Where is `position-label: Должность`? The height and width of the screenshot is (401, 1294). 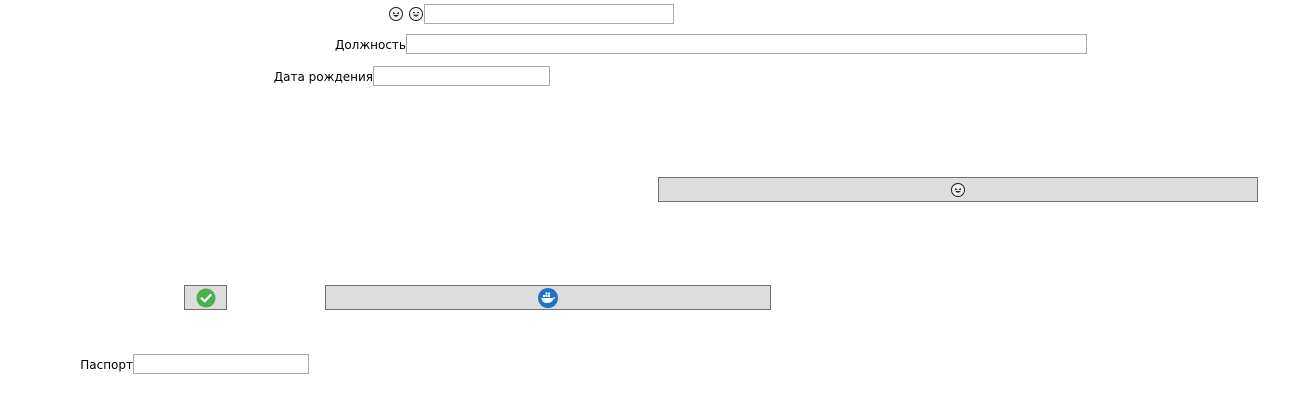
position-label: Должность is located at coordinates (370, 45).